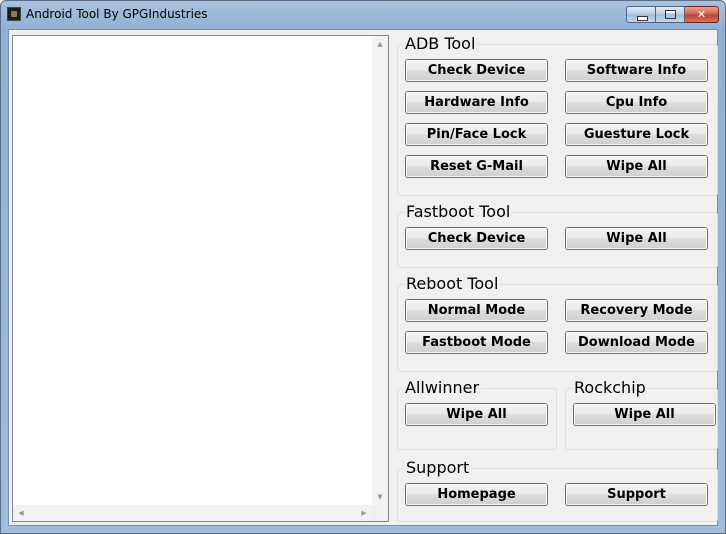  Describe the element at coordinates (363, 15) in the screenshot. I see `title-bar: Android Tool By GPGIndustries ✕` at that location.